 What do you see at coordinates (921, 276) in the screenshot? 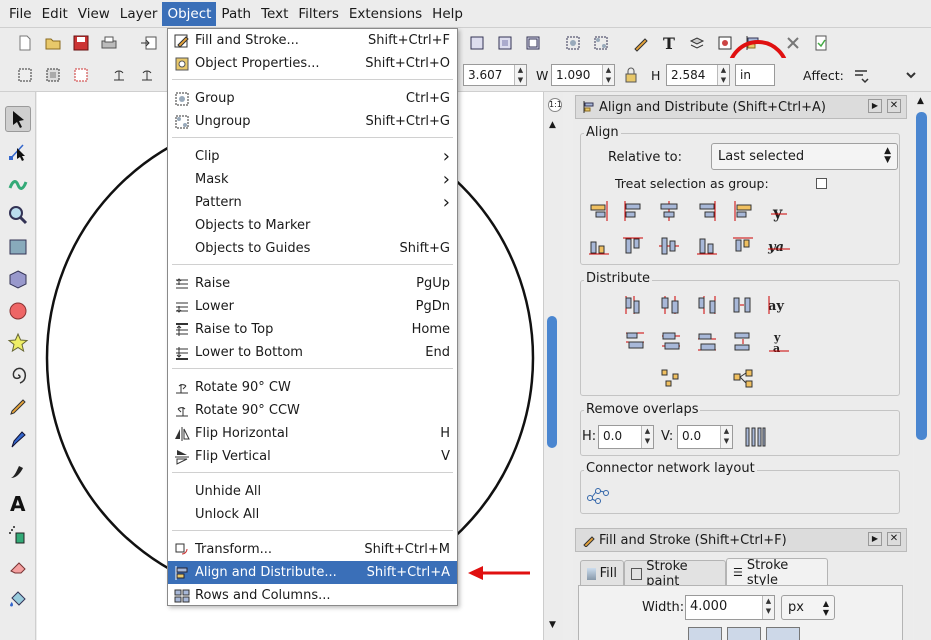
I see `dock-scroll-thumb` at bounding box center [921, 276].